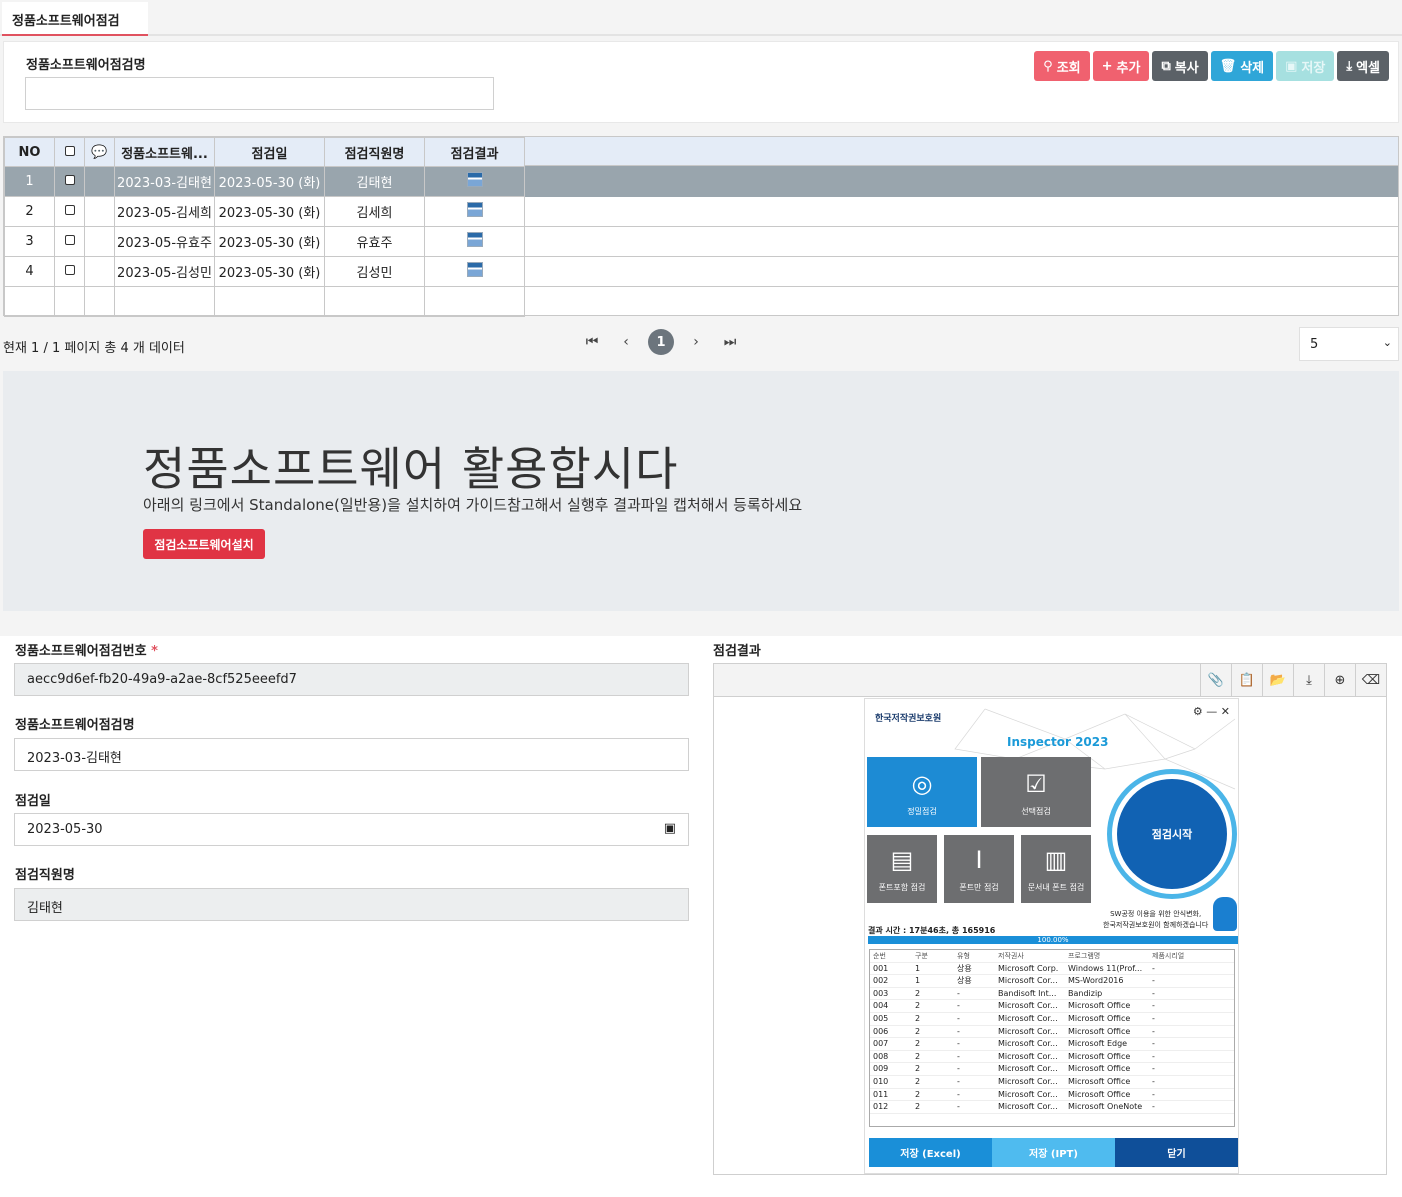 This screenshot has height=1197, width=1402. Describe the element at coordinates (1363, 66) in the screenshot. I see `excel-button: ⤓ 엑셀` at that location.